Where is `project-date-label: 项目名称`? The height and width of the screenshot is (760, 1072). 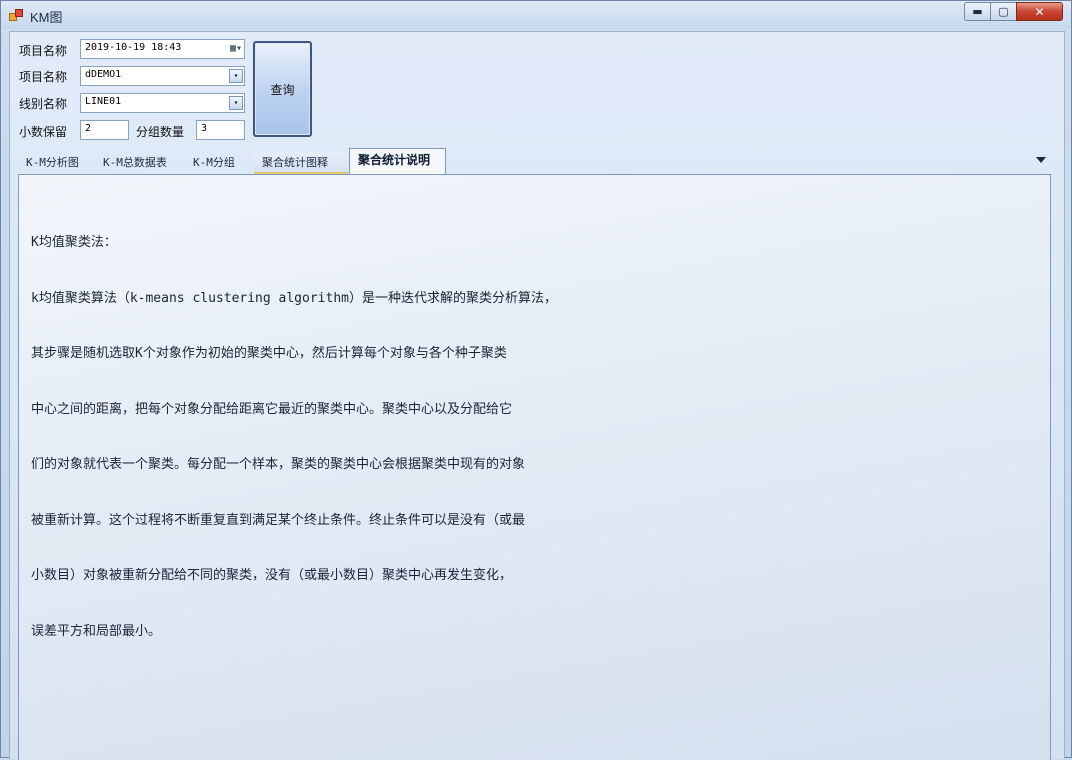 project-date-label: 项目名称 is located at coordinates (43, 51).